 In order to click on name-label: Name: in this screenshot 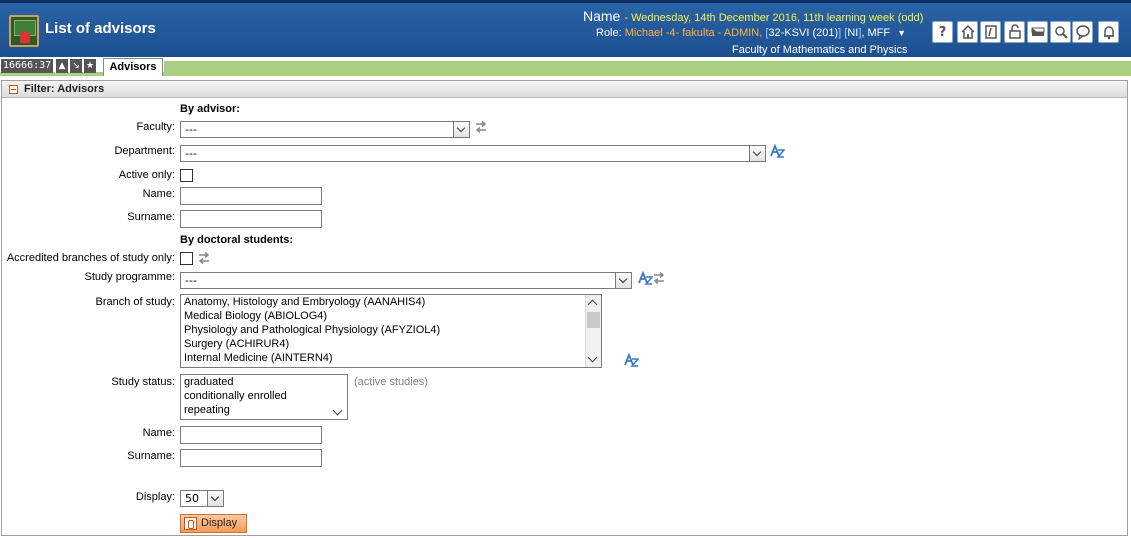, I will do `click(158, 194)`.